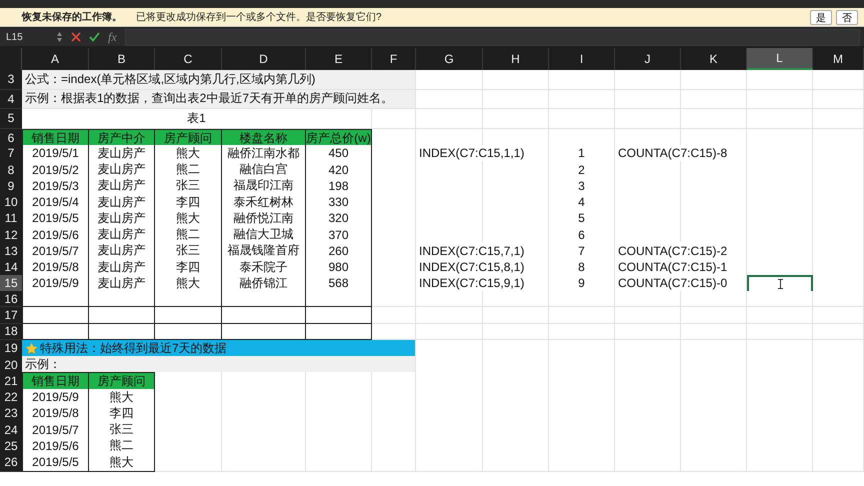 The width and height of the screenshot is (864, 486). I want to click on check-icon, so click(94, 37).